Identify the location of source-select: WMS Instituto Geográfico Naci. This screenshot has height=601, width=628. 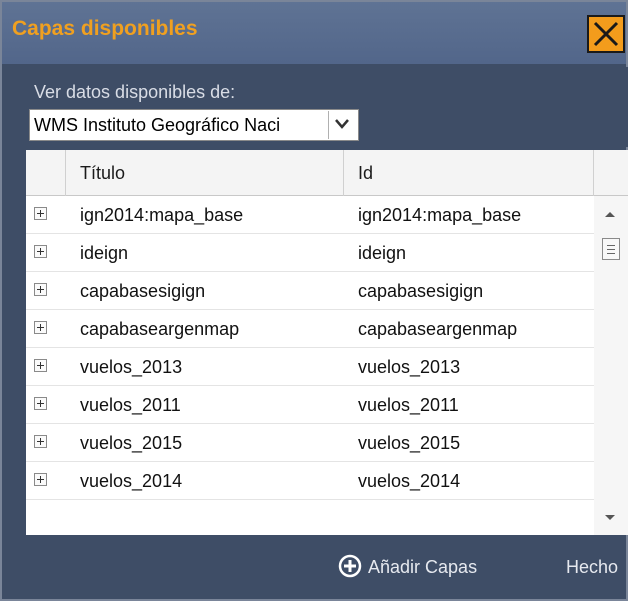
(194, 125).